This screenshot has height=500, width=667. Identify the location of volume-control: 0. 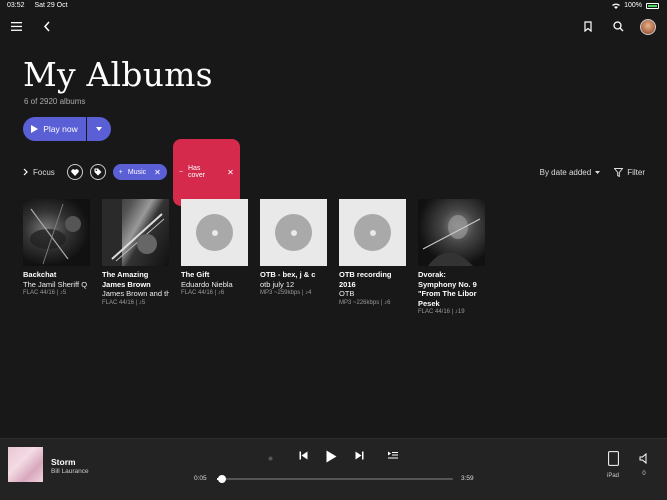
(644, 464).